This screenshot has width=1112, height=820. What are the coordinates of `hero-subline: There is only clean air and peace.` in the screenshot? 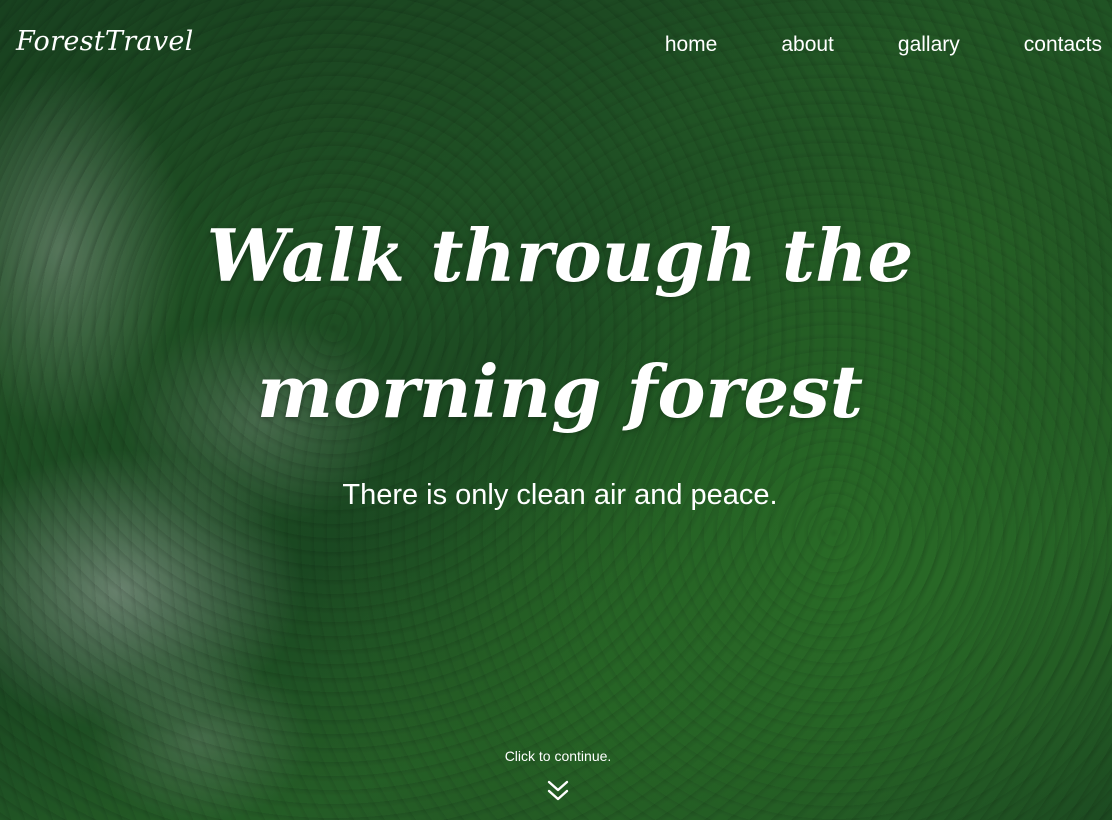 It's located at (560, 495).